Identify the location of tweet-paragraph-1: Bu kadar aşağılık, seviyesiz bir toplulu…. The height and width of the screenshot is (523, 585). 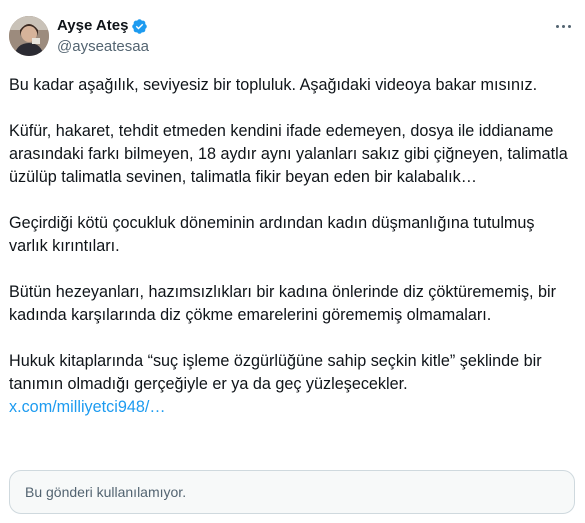
(273, 85).